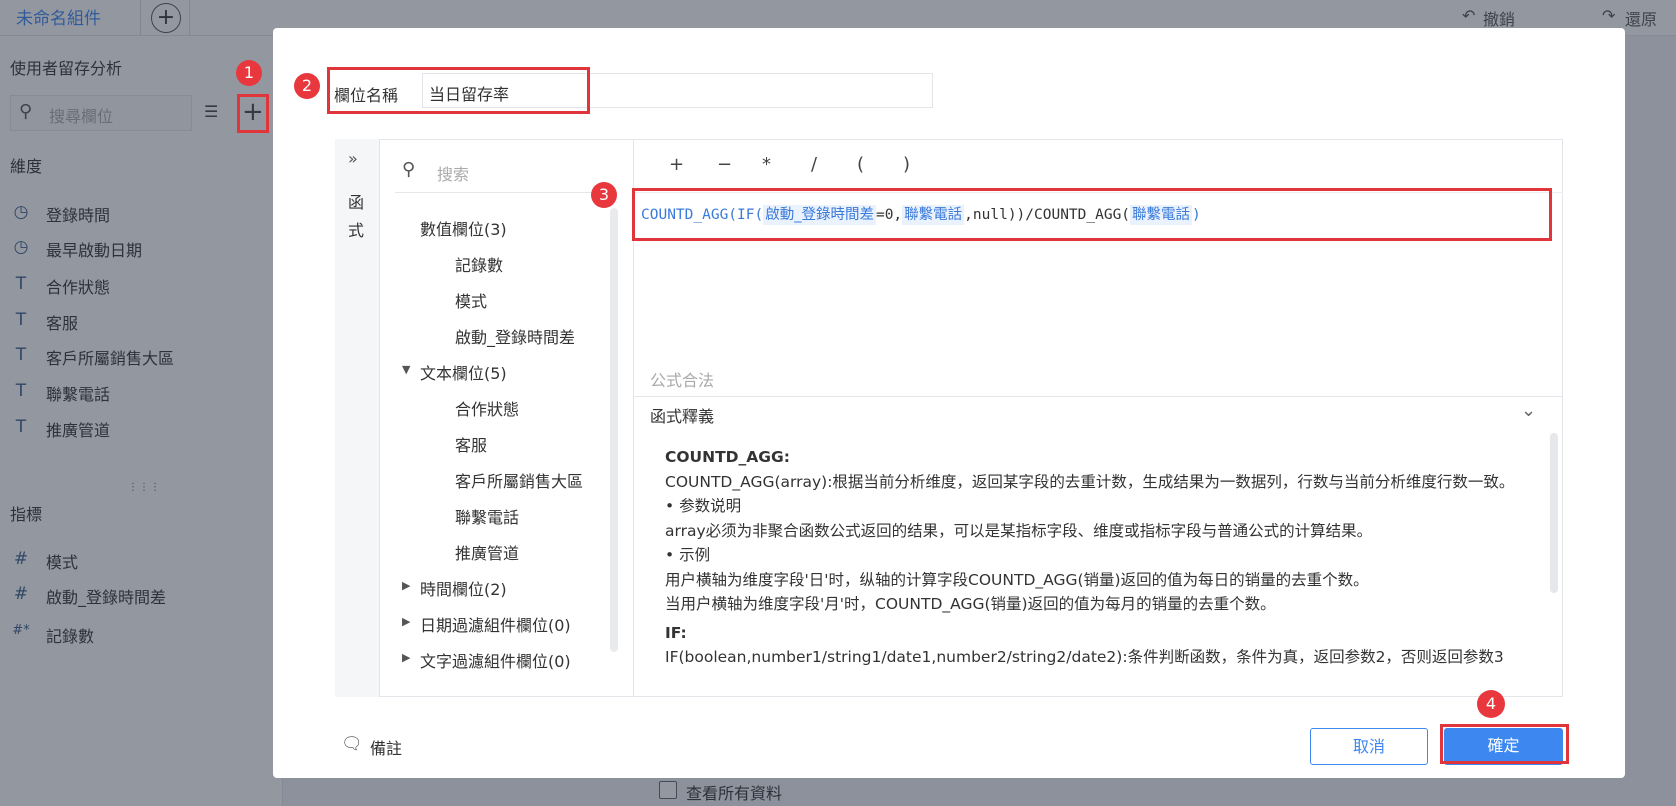  Describe the element at coordinates (682, 380) in the screenshot. I see `formula-validity-status: 公式合法` at that location.